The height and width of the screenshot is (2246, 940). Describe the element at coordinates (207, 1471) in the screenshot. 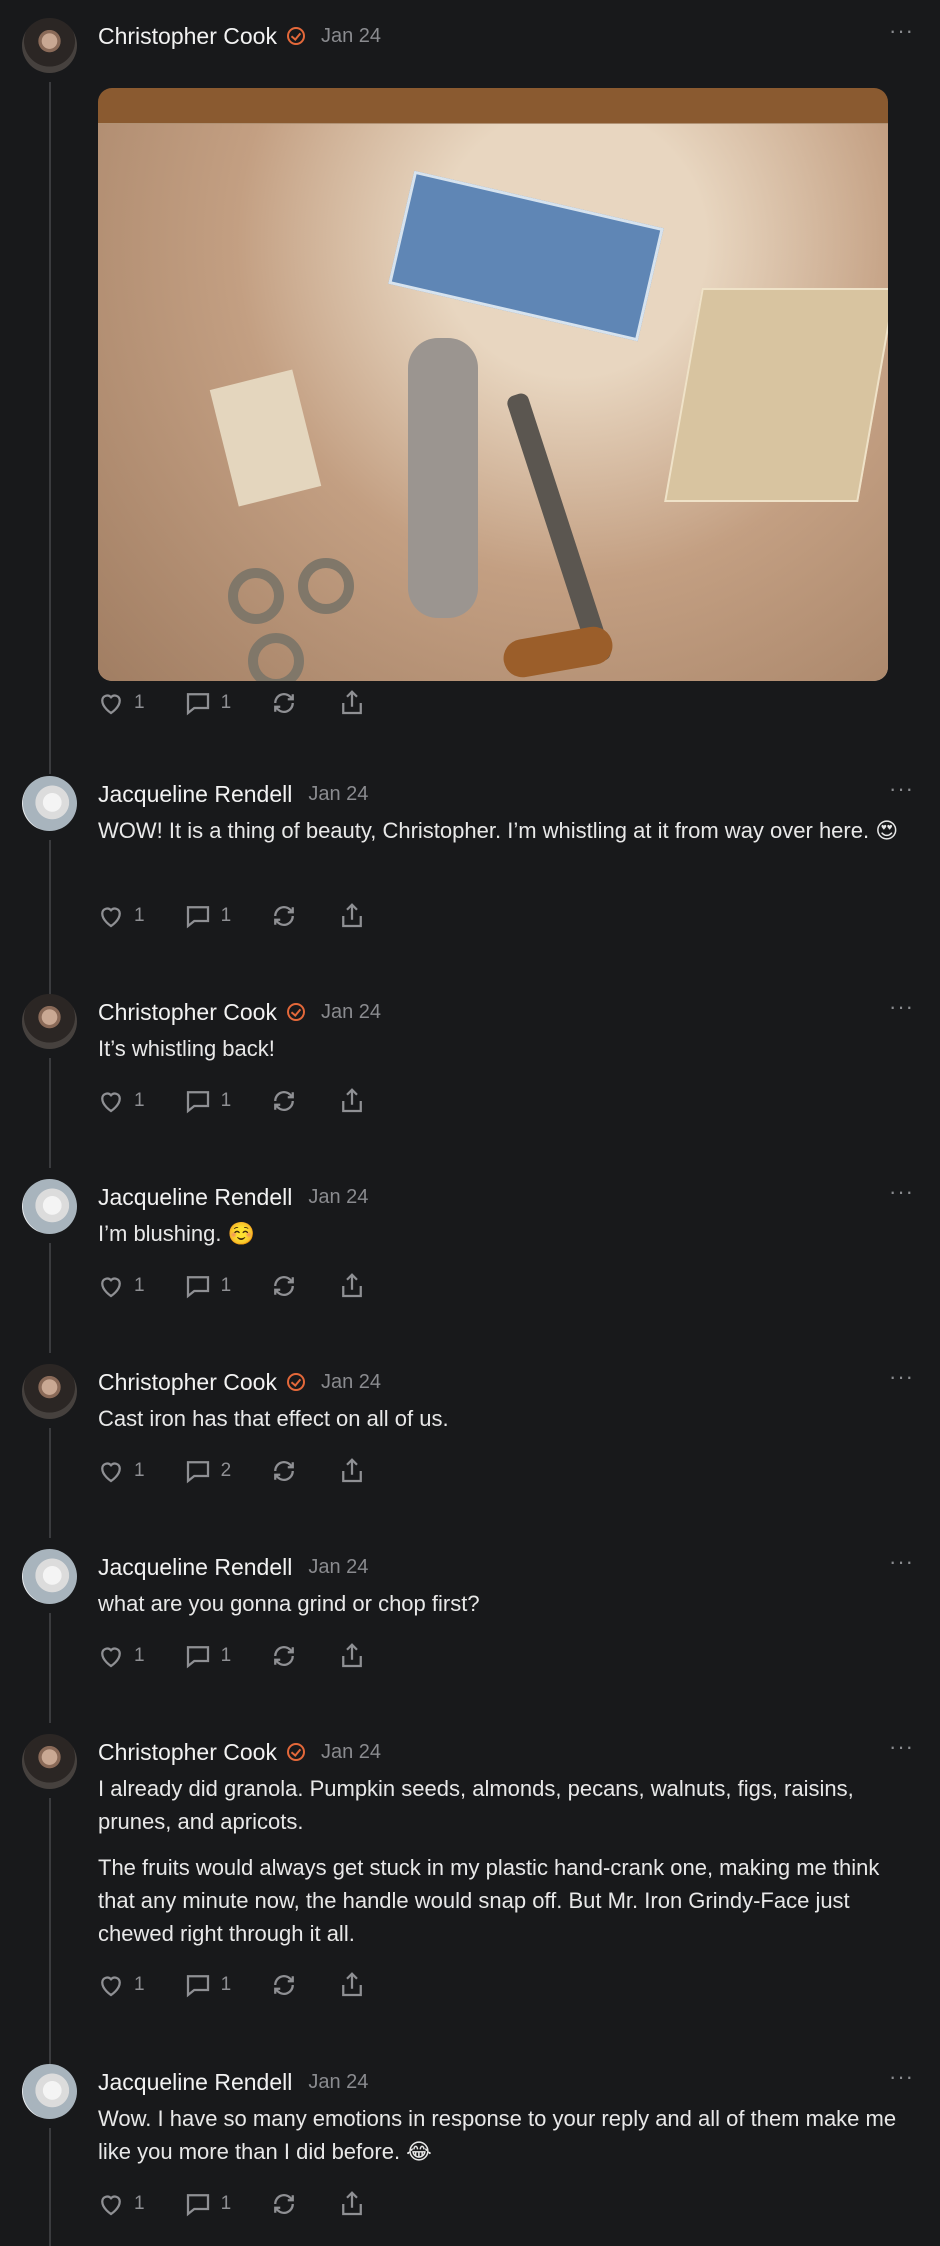

I see `reply-button: 2` at that location.